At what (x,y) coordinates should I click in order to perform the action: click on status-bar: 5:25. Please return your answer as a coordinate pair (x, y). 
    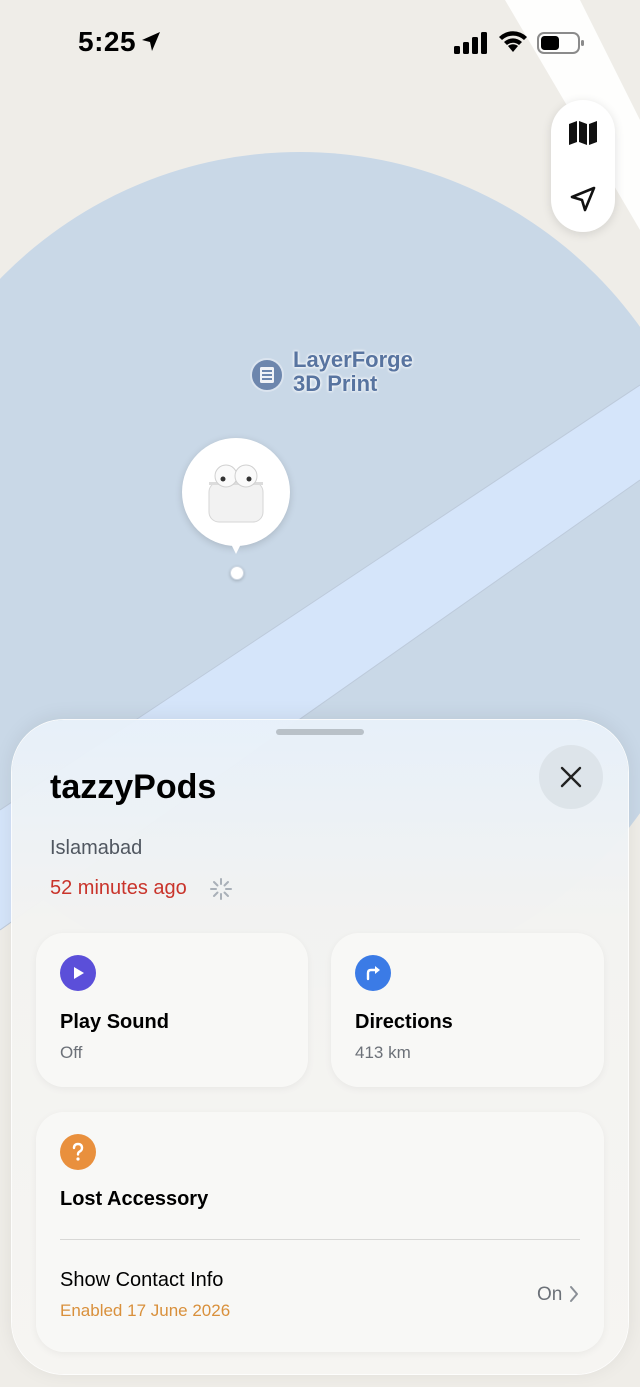
    Looking at the image, I should click on (320, 45).